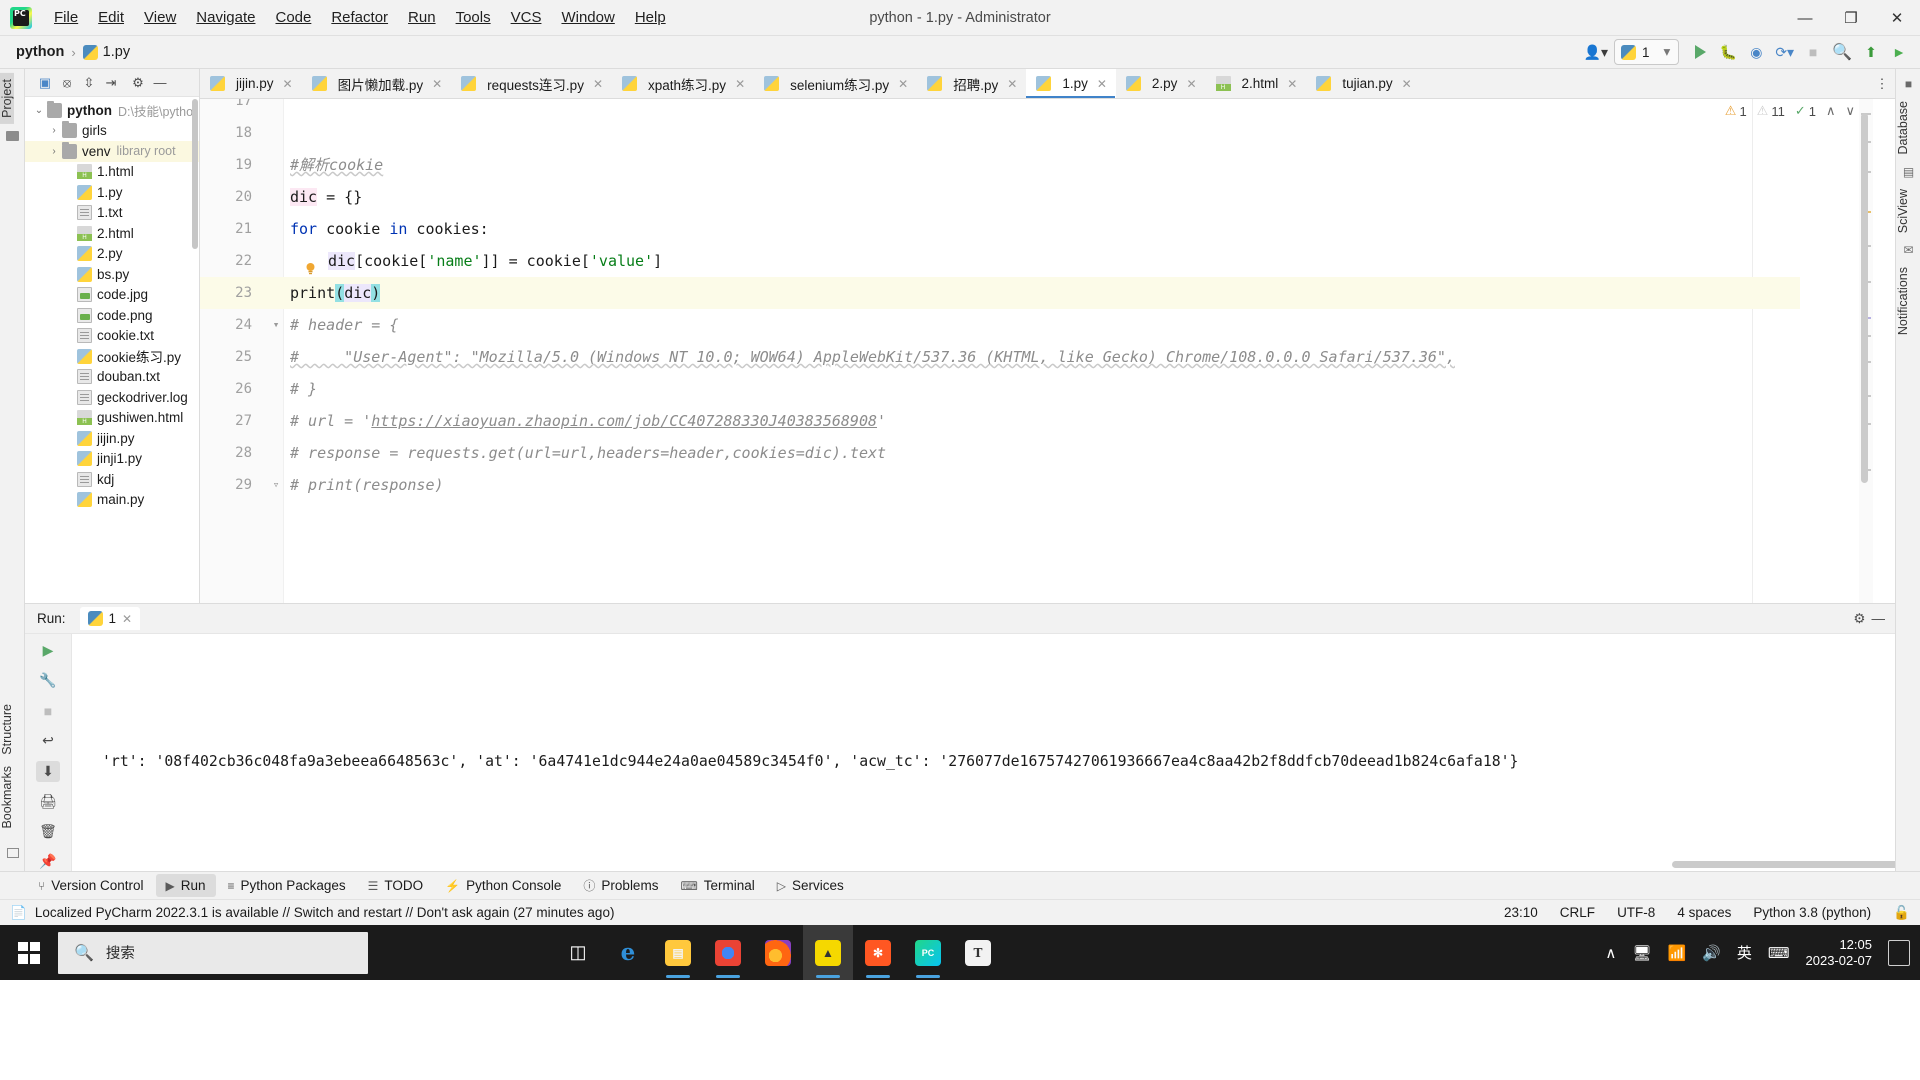 This screenshot has height=1080, width=1920. What do you see at coordinates (717, 885) in the screenshot?
I see `bottom-tab-terminal: ⌨ Terminal` at bounding box center [717, 885].